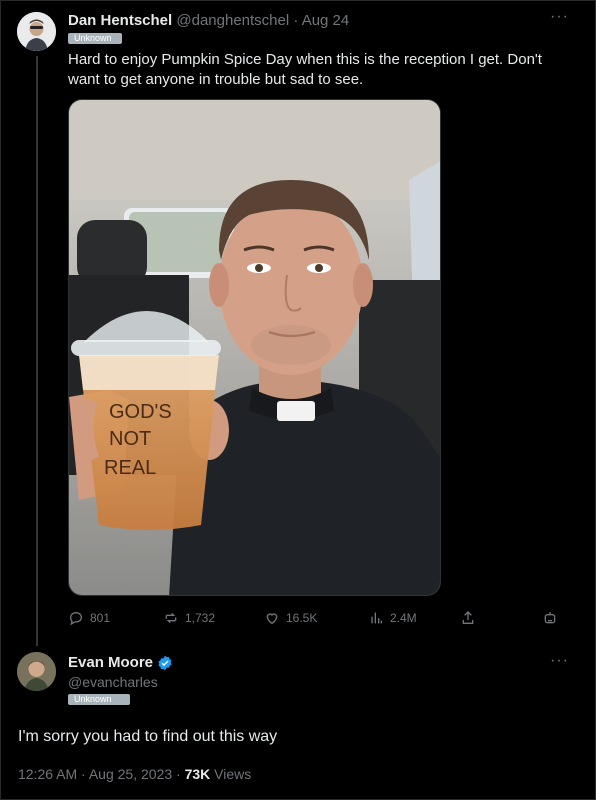 The height and width of the screenshot is (800, 596). I want to click on thread-connector-line, so click(37, 351).